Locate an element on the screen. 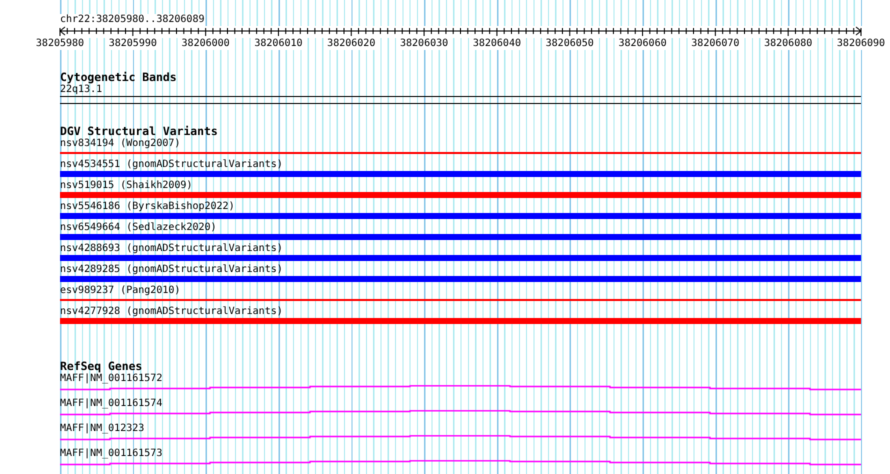 The width and height of the screenshot is (890, 474). position-label: 38206080 is located at coordinates (788, 44).